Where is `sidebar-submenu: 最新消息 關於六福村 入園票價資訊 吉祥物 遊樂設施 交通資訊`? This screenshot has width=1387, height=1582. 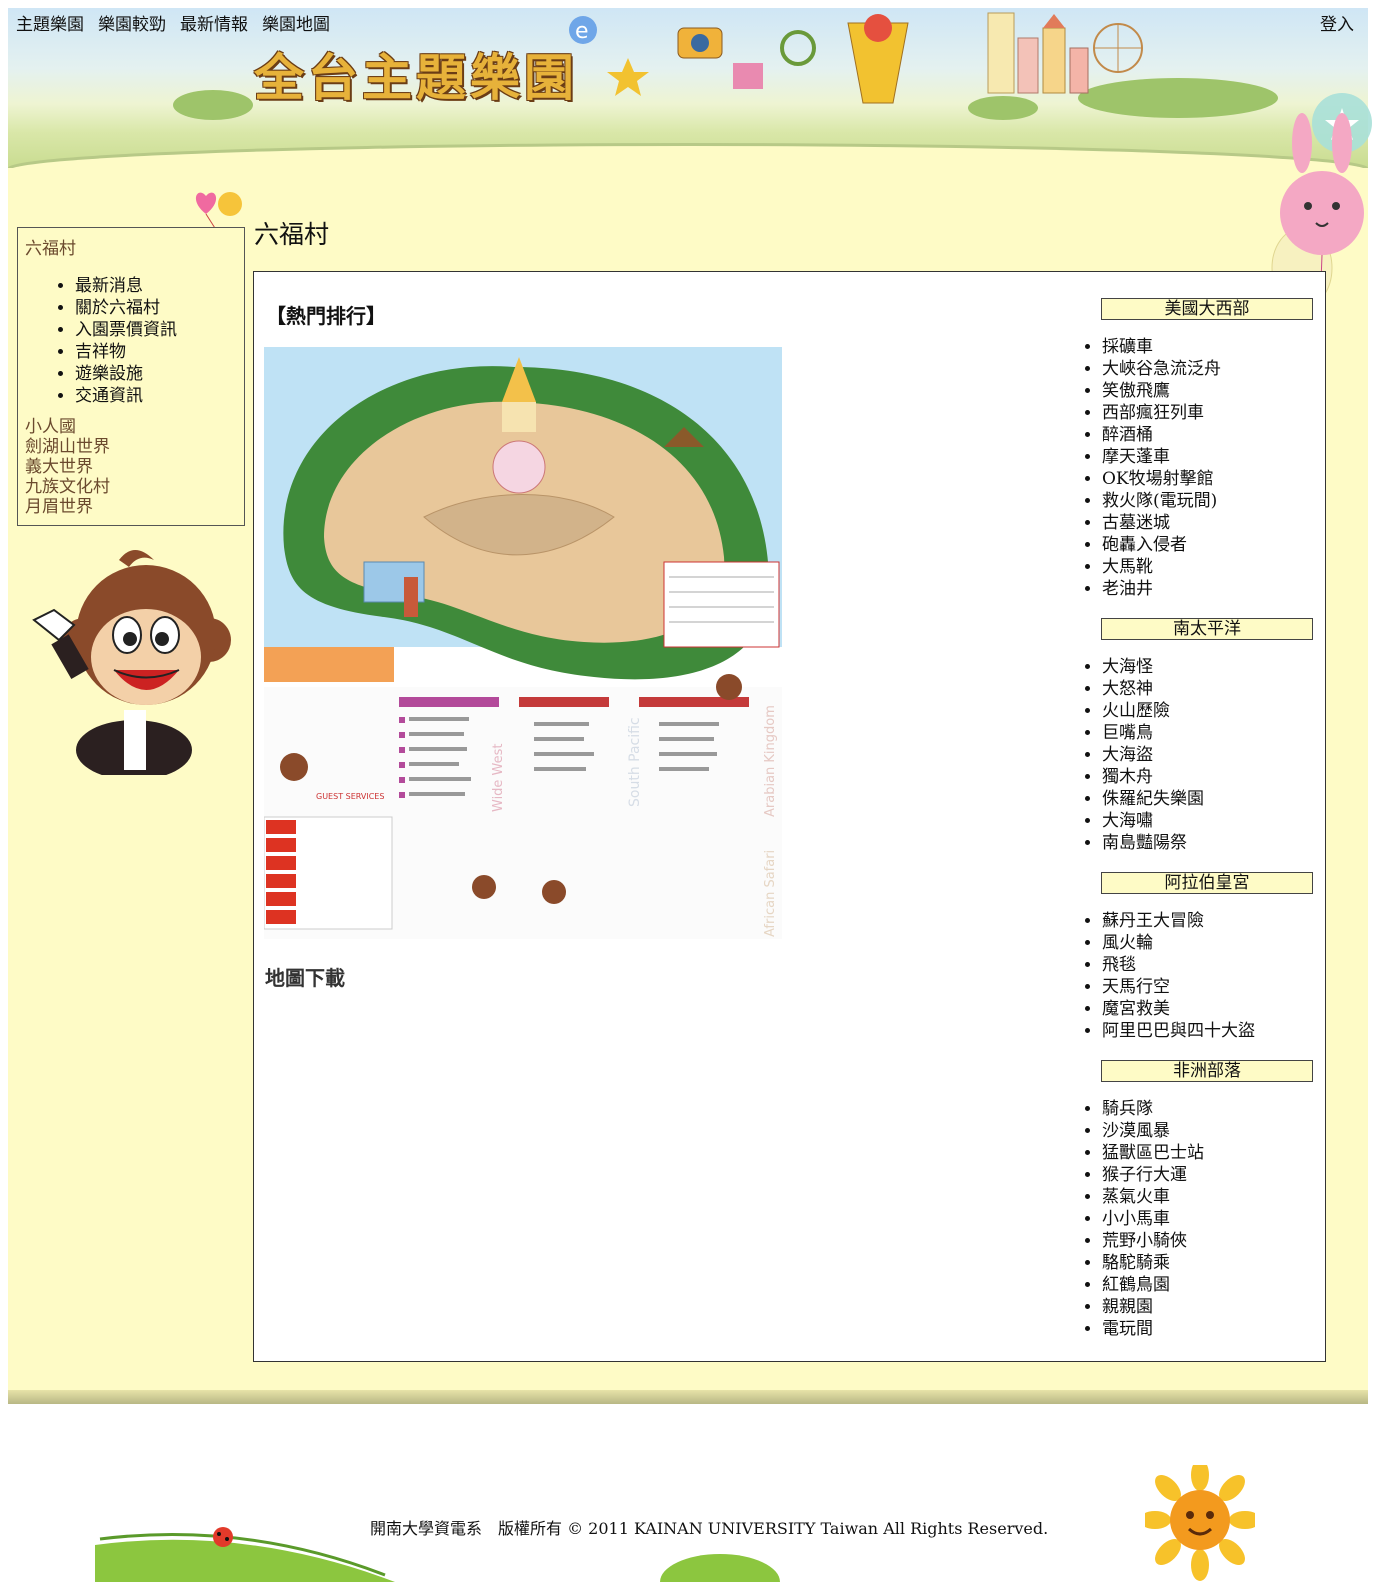
sidebar-submenu: 最新消息 關於六福村 入園票價資訊 吉祥物 遊樂設施 交通資訊 is located at coordinates (131, 341).